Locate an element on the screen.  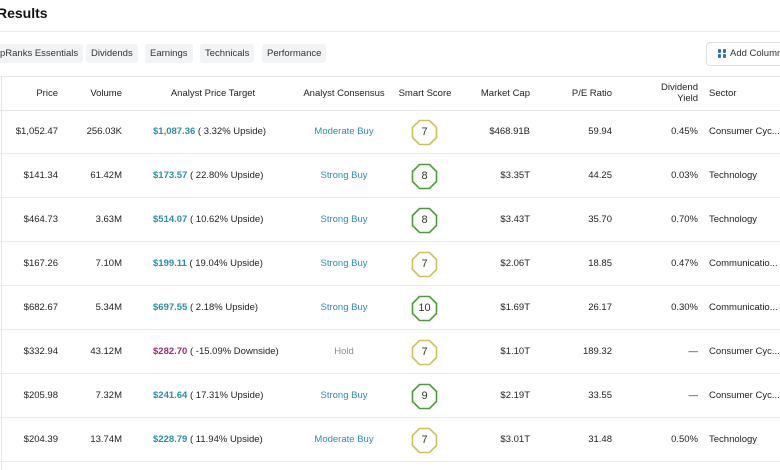
upside-text: ( 19.04% Upside) is located at coordinates (226, 263).